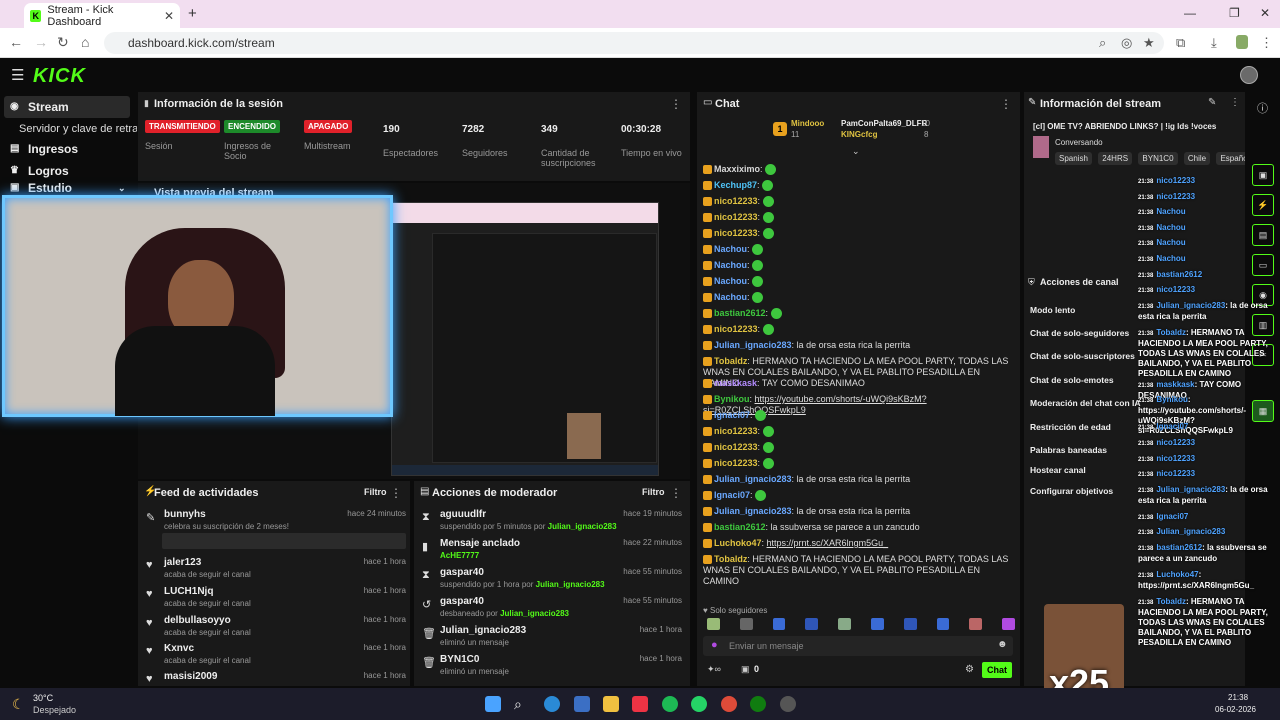  What do you see at coordinates (740, 313) in the screenshot?
I see `chat-username: bastian2612` at bounding box center [740, 313].